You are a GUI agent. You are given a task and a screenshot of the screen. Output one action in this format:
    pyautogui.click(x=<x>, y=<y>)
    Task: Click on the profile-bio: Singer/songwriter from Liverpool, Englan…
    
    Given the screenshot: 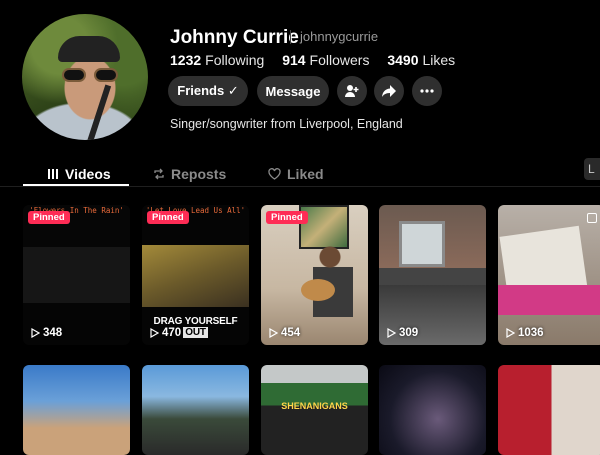 What is the action you would take?
    pyautogui.click(x=286, y=124)
    